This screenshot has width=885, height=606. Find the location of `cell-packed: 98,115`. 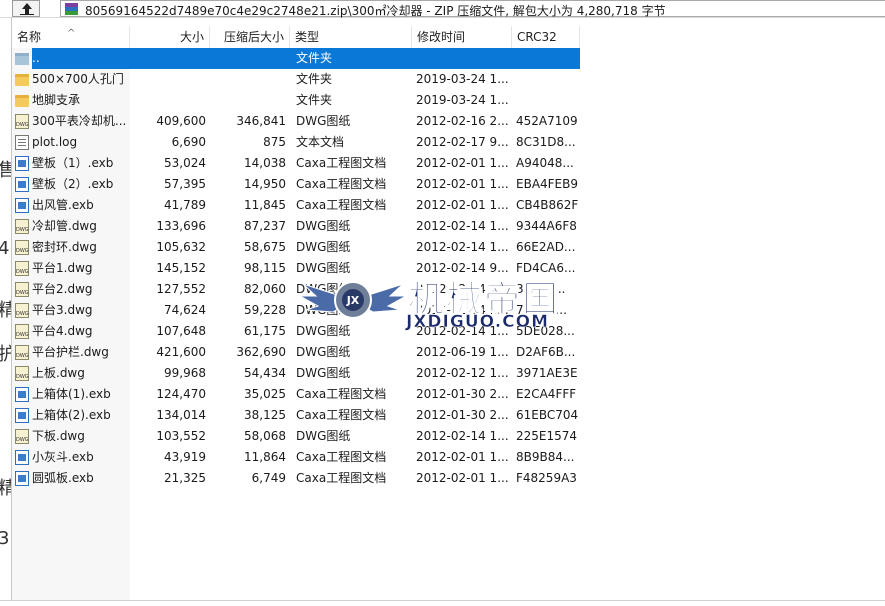

cell-packed: 98,115 is located at coordinates (265, 268).